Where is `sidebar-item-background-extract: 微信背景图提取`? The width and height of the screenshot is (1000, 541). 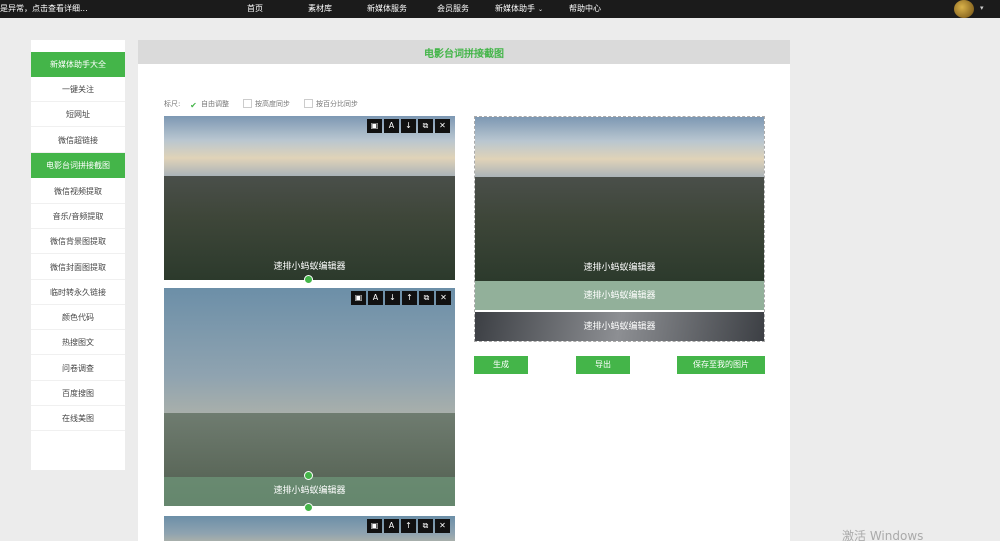
sidebar-item-background-extract: 微信背景图提取 is located at coordinates (78, 241).